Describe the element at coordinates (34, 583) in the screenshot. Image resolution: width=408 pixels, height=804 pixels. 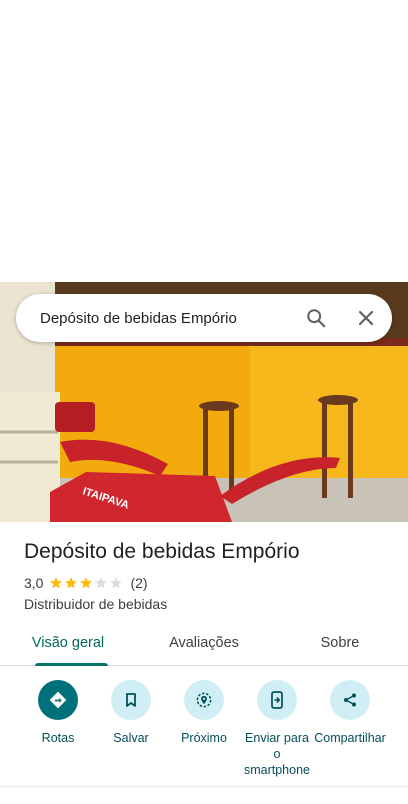
I see `rating-value: 3,0` at that location.